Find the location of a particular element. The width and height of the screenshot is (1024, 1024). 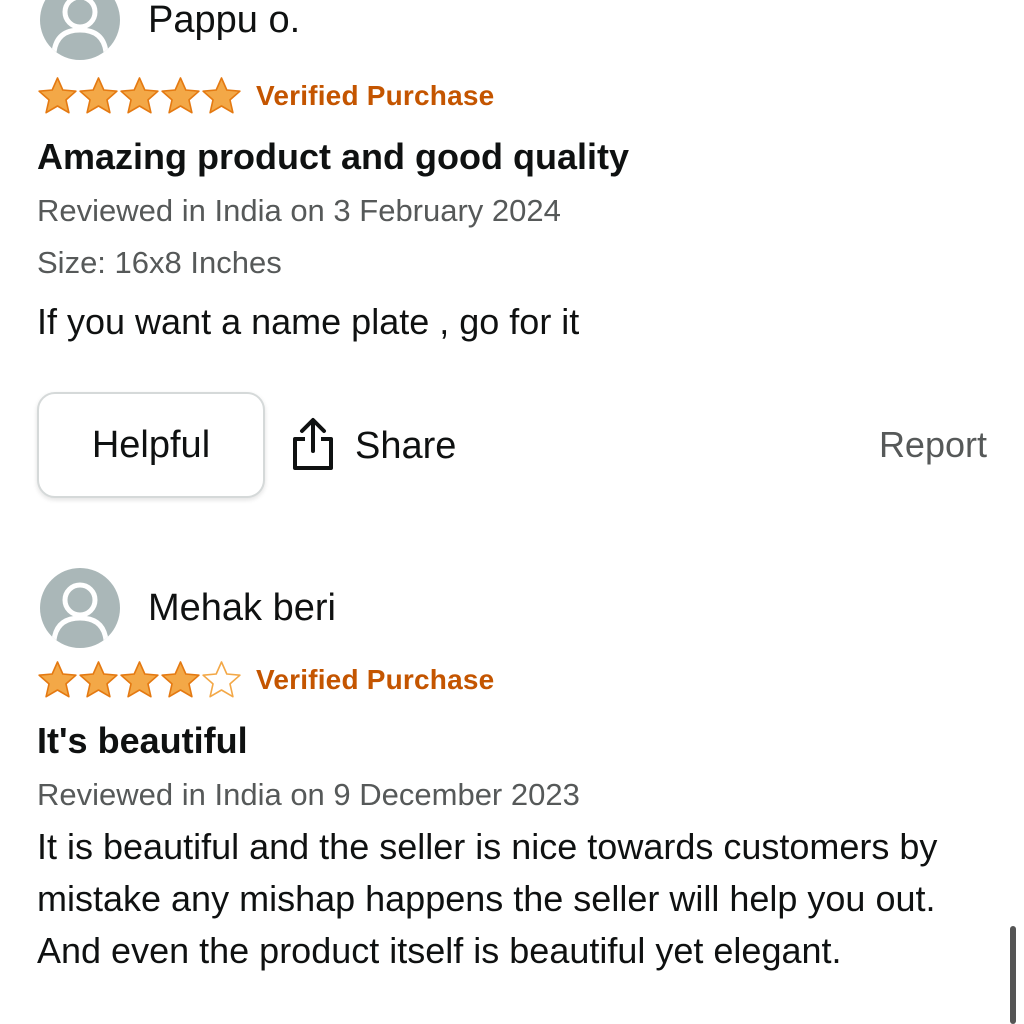

reviewer-profile: Pappu o. is located at coordinates (170, 30).